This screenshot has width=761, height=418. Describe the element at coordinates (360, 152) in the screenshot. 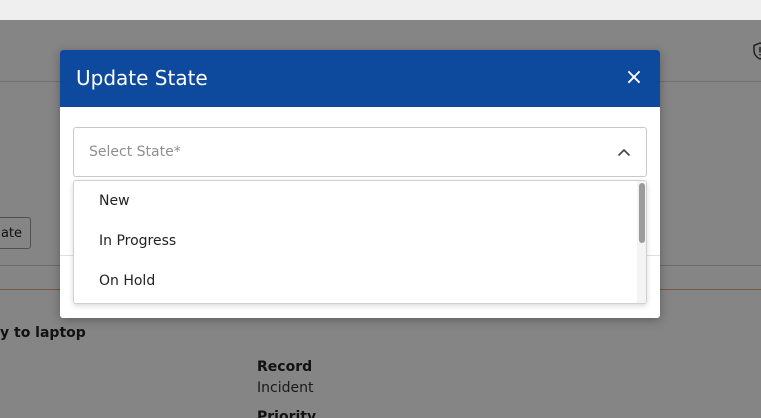

I see `state-select: Select State*` at that location.